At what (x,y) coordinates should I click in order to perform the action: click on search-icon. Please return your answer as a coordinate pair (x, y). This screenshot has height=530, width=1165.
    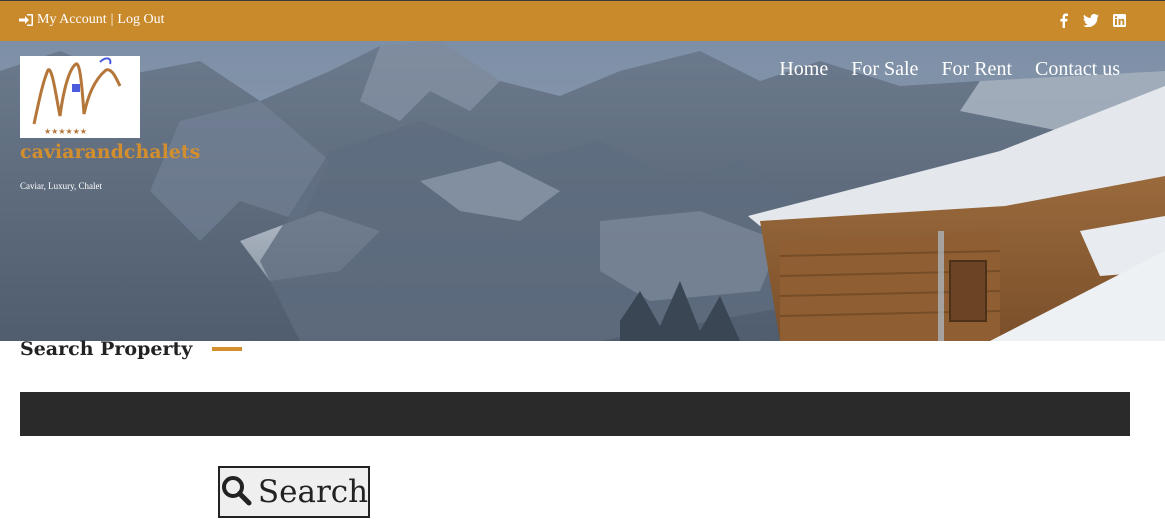
    Looking at the image, I should click on (236, 492).